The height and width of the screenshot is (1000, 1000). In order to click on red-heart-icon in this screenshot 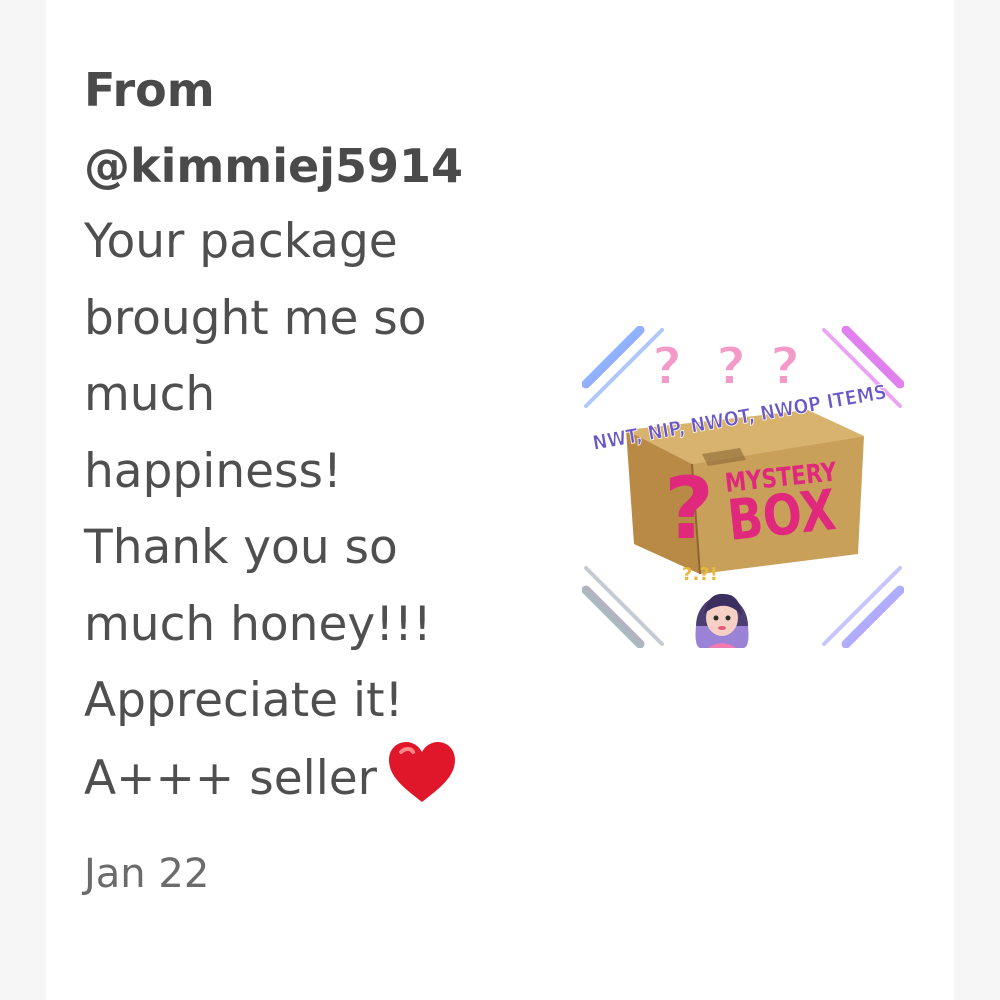, I will do `click(422, 784)`.